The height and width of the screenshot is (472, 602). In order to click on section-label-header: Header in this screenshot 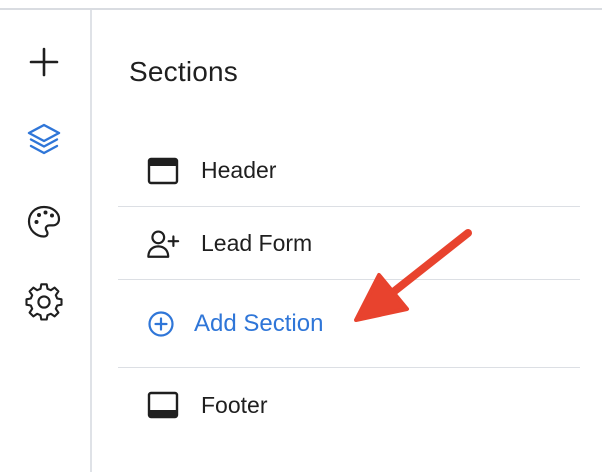, I will do `click(239, 170)`.